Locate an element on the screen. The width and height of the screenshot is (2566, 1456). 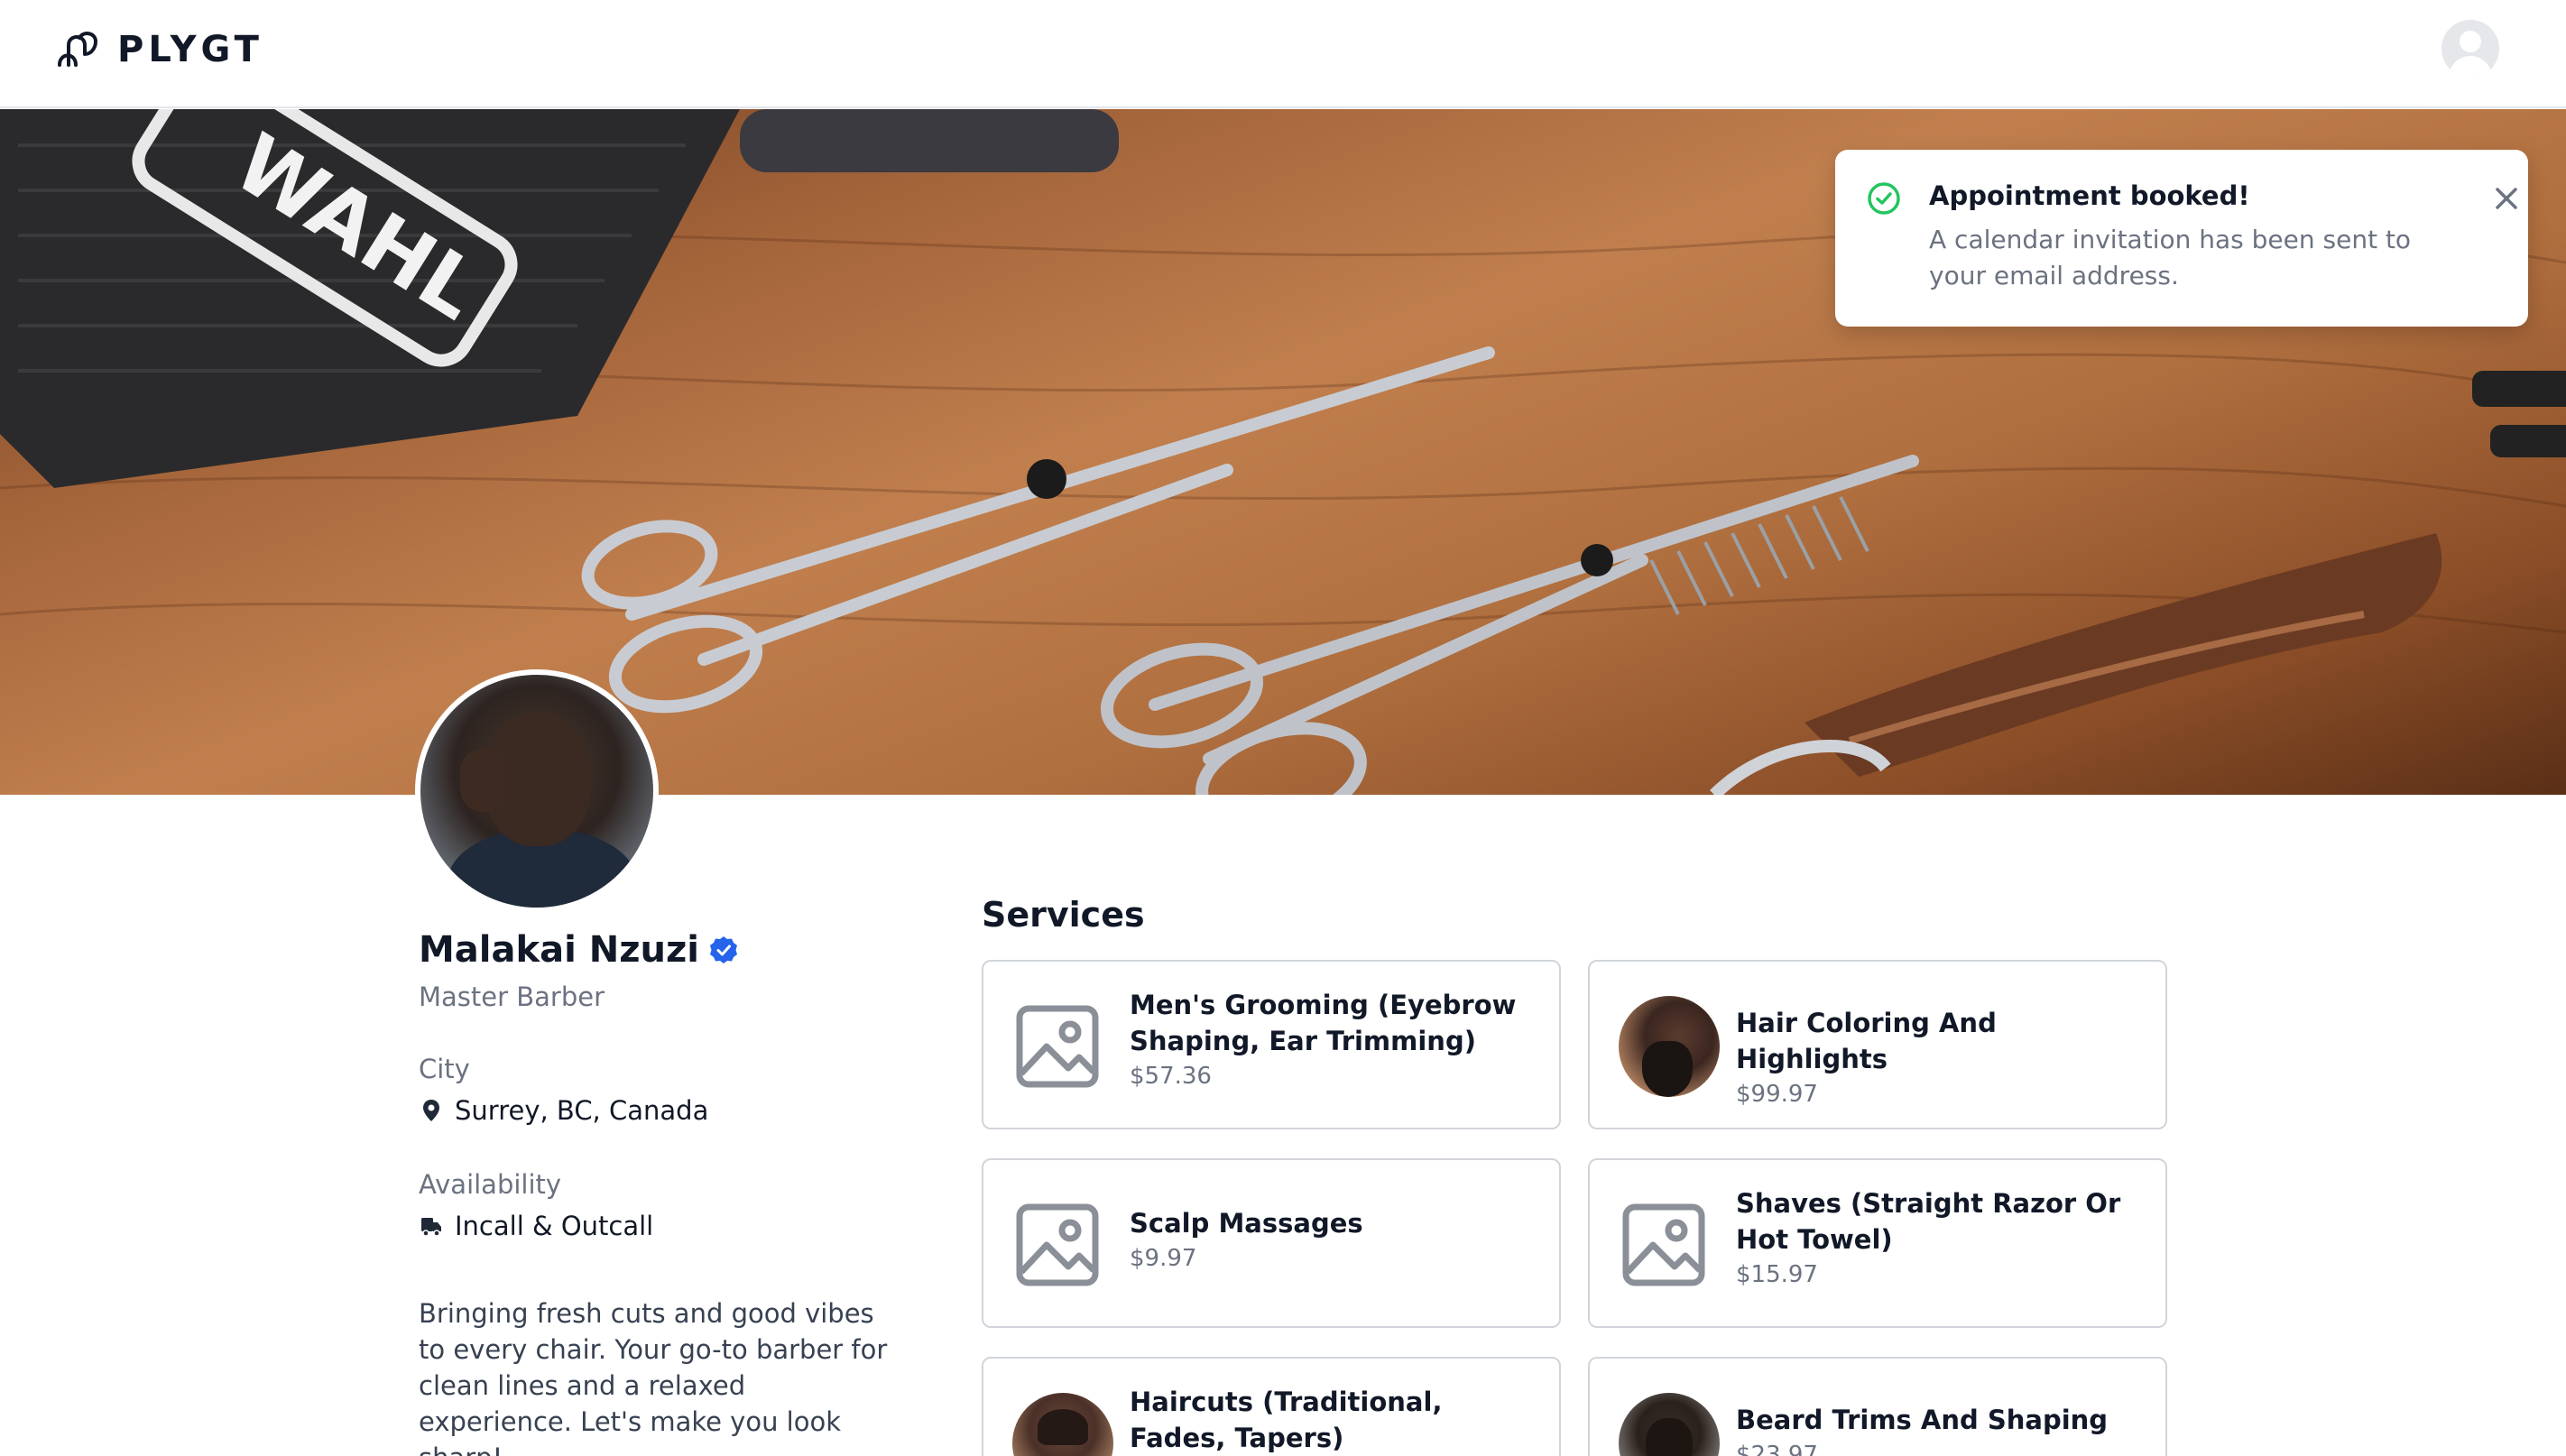
barber-avatar is located at coordinates (537, 791).